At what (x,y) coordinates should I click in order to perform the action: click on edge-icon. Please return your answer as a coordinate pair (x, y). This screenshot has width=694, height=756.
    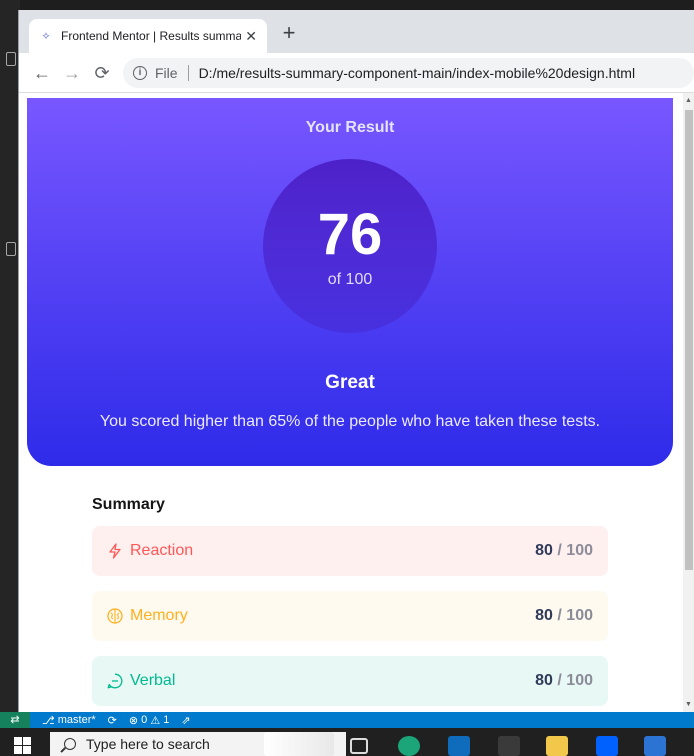
    Looking at the image, I should click on (409, 746).